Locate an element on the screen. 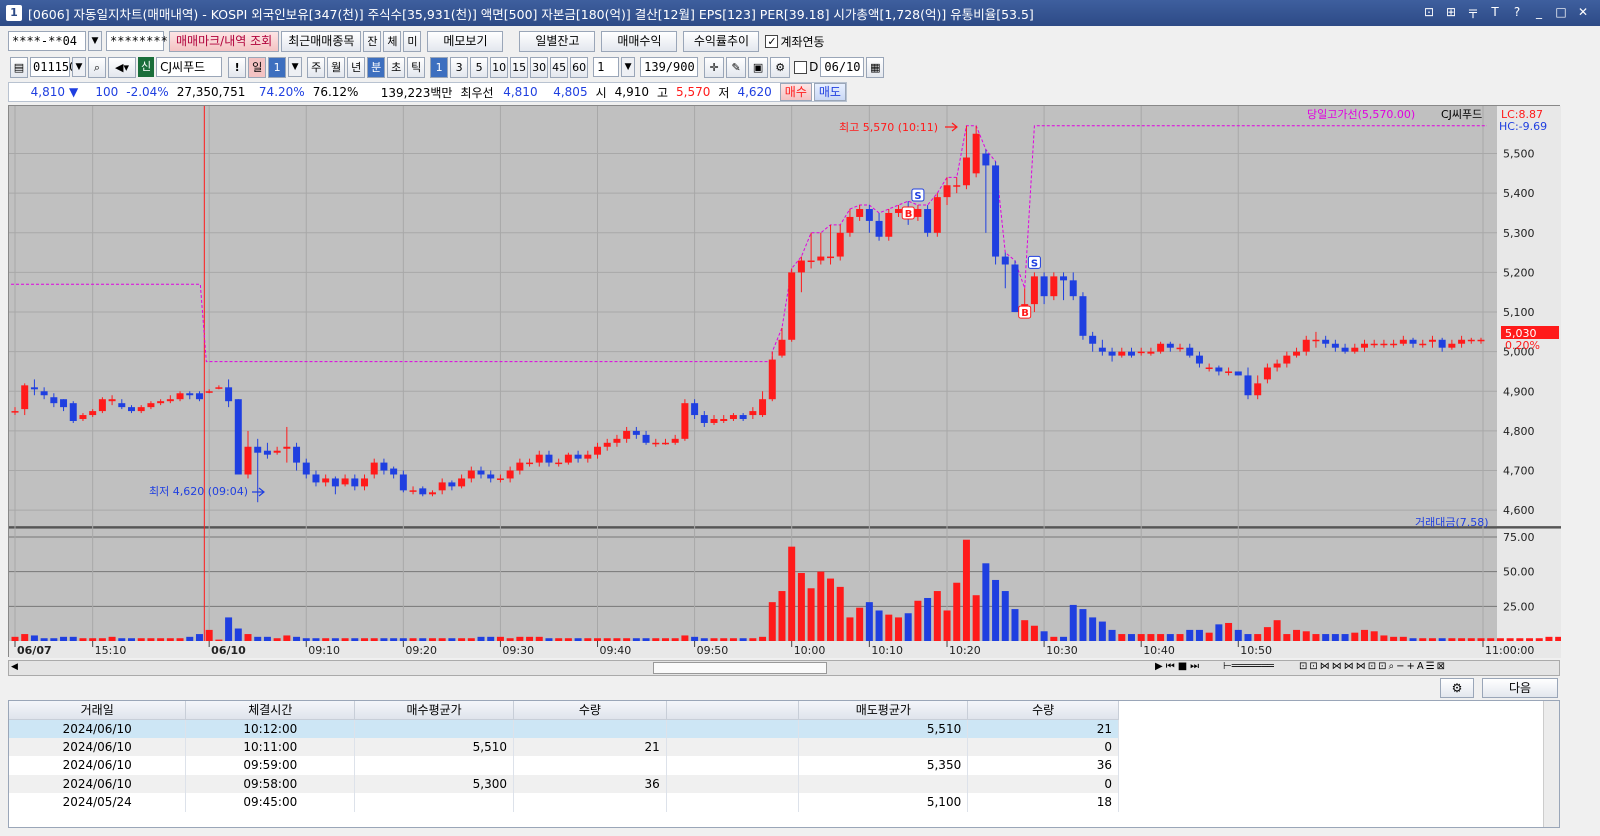 Image resolution: width=1600 pixels, height=836 pixels. col-buy-qty: 수량 is located at coordinates (590, 710).